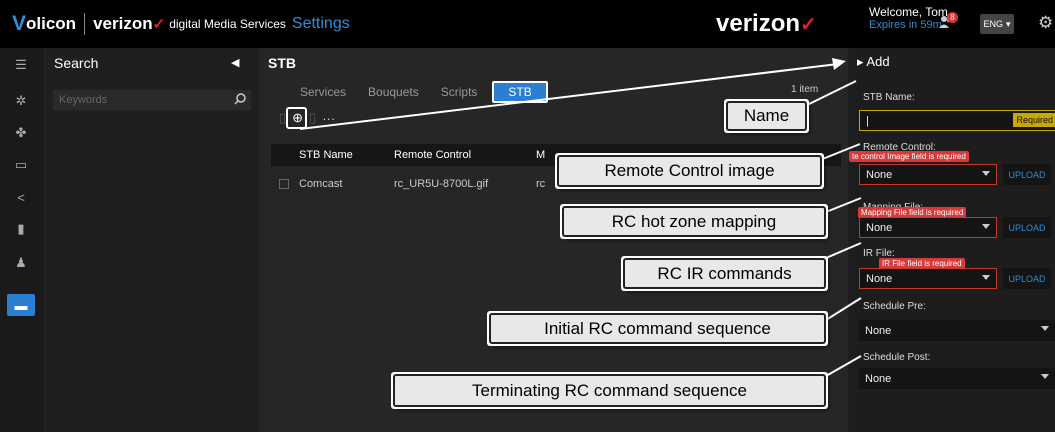  I want to click on user-icon: ♟, so click(21, 263).